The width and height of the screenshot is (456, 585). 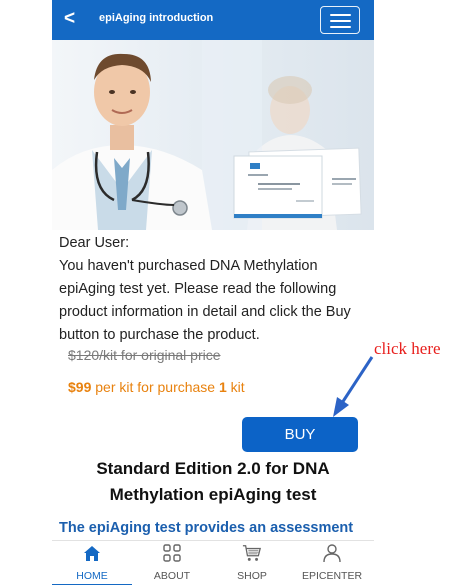 I want to click on tab-epicenter: EPICENTER, so click(x=332, y=563).